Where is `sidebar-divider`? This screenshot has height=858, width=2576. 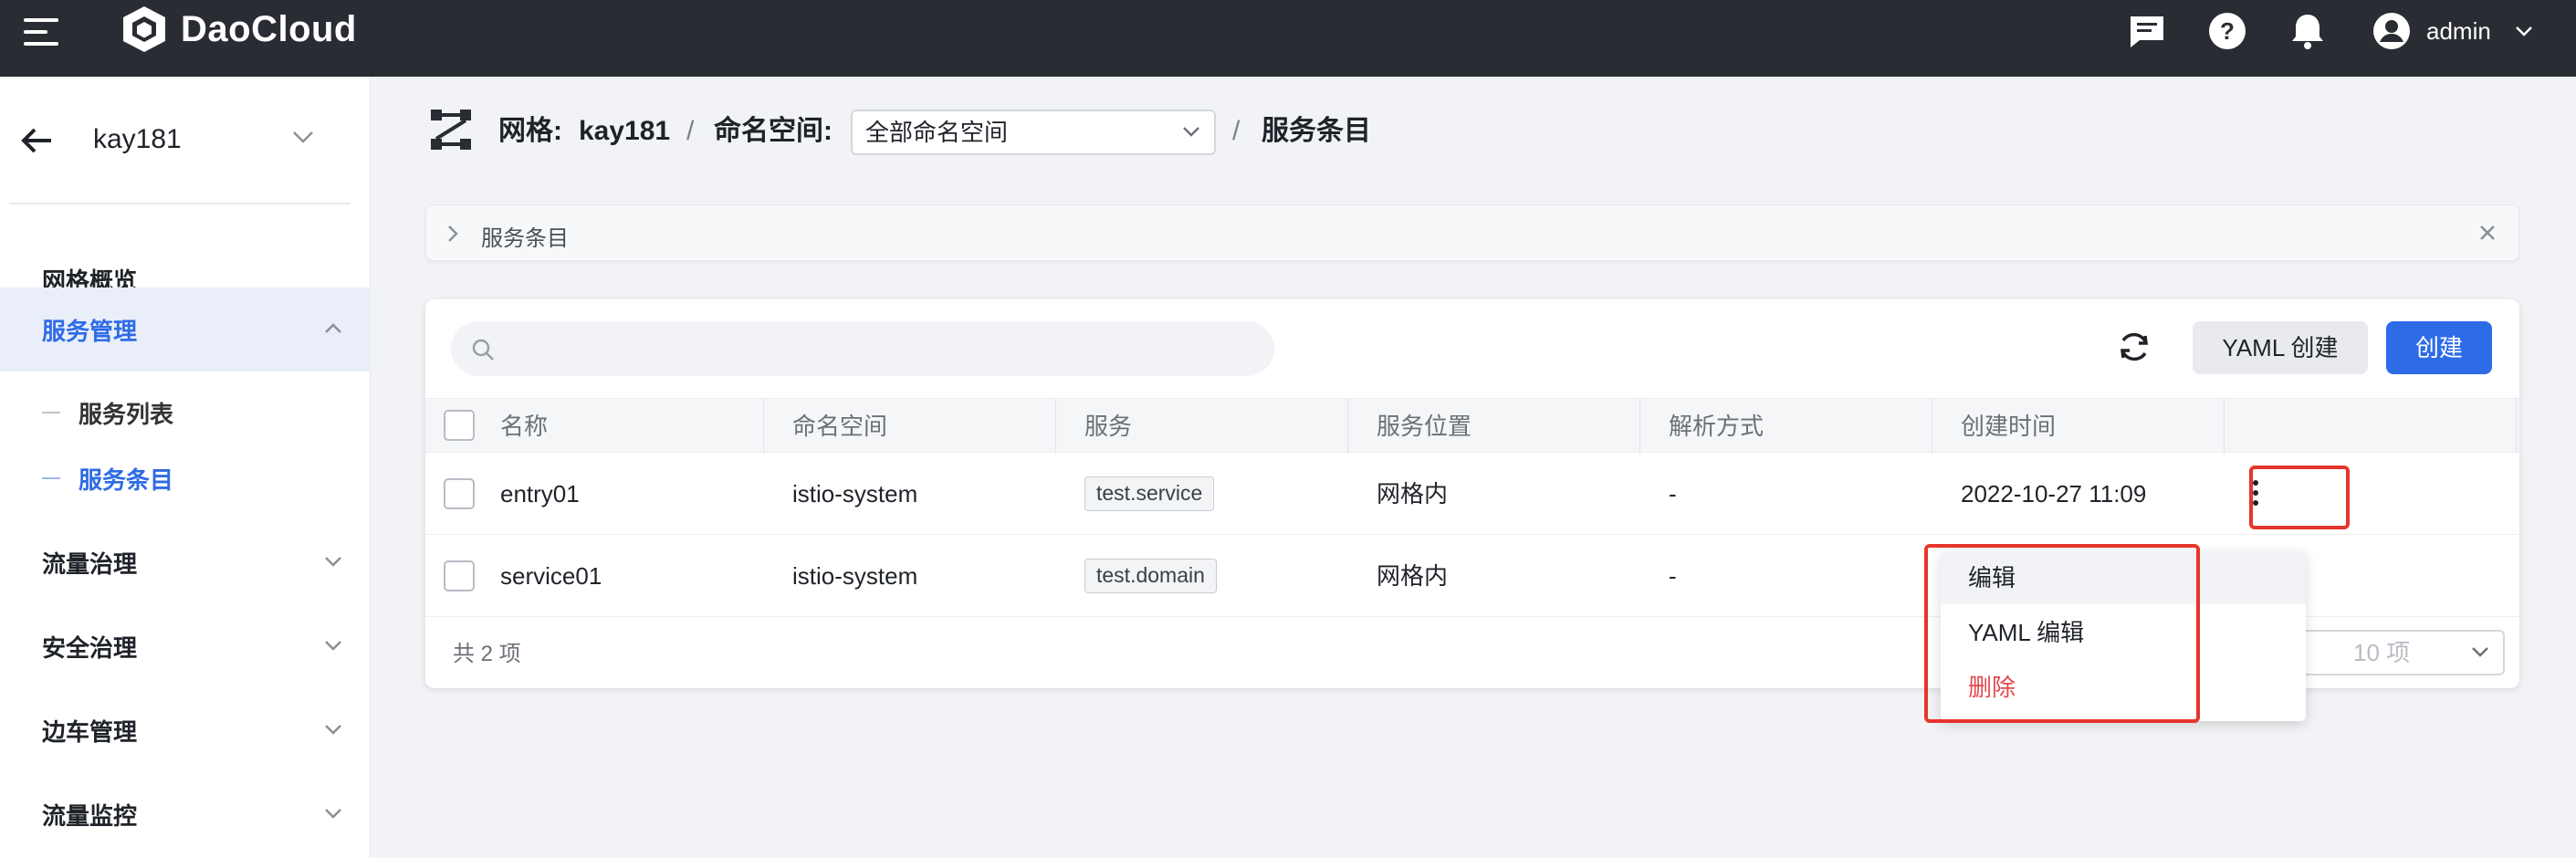
sidebar-divider is located at coordinates (180, 204).